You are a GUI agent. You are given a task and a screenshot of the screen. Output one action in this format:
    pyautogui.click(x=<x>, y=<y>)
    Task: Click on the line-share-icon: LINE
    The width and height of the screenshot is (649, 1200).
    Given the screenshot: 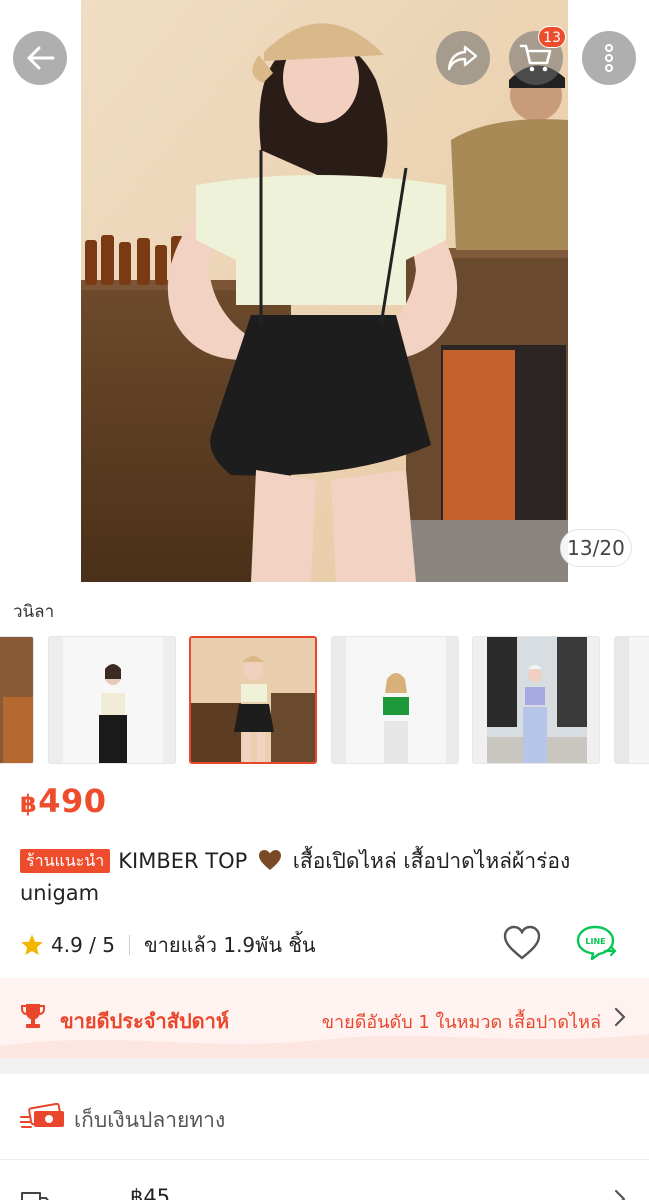 What is the action you would take?
    pyautogui.click(x=597, y=943)
    